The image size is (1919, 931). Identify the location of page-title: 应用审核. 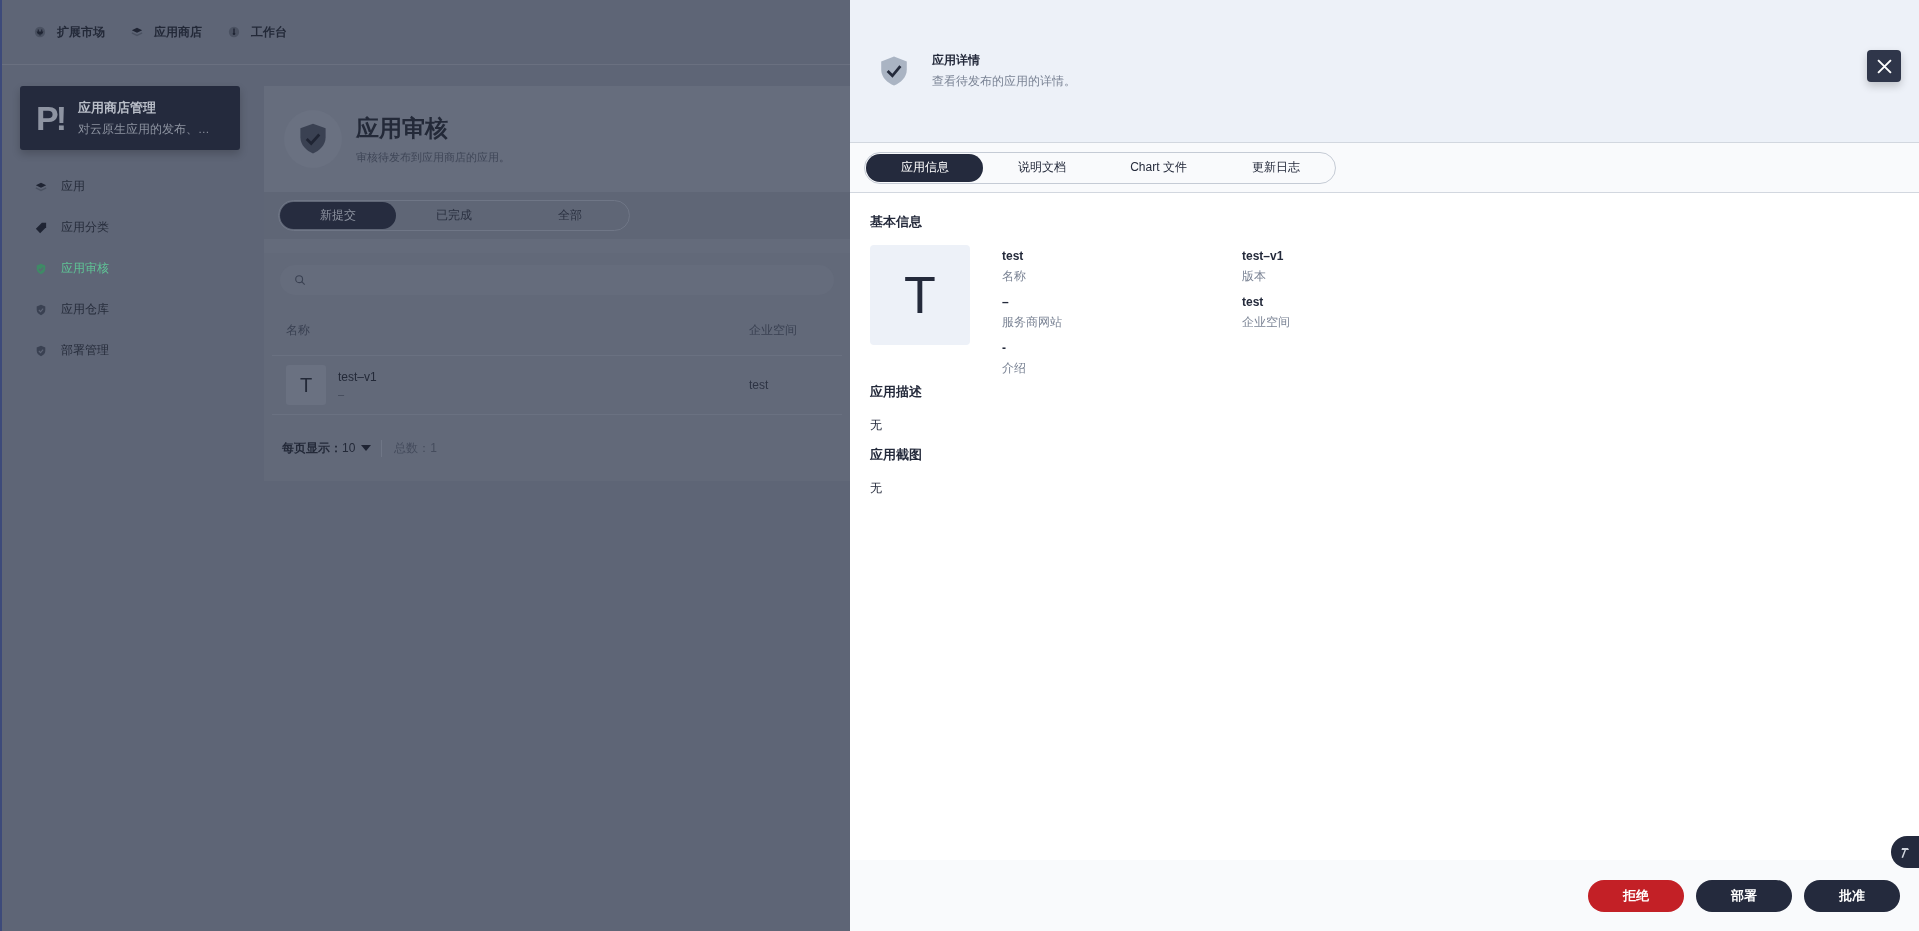
(402, 128).